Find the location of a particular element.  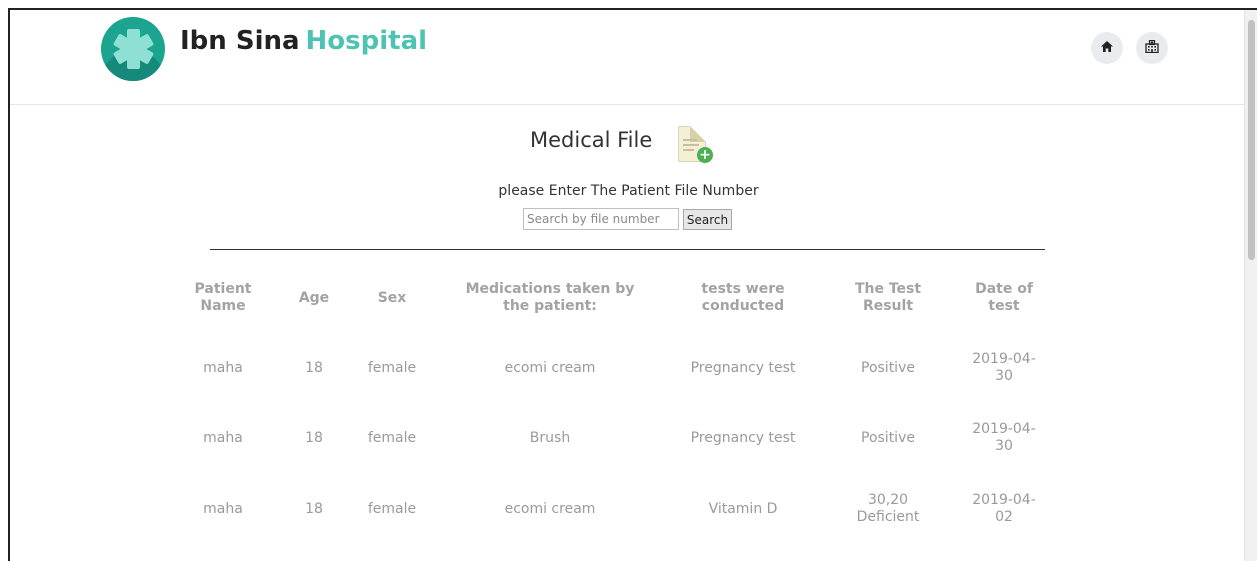

column-header-test-result: The Test Result is located at coordinates (888, 297).